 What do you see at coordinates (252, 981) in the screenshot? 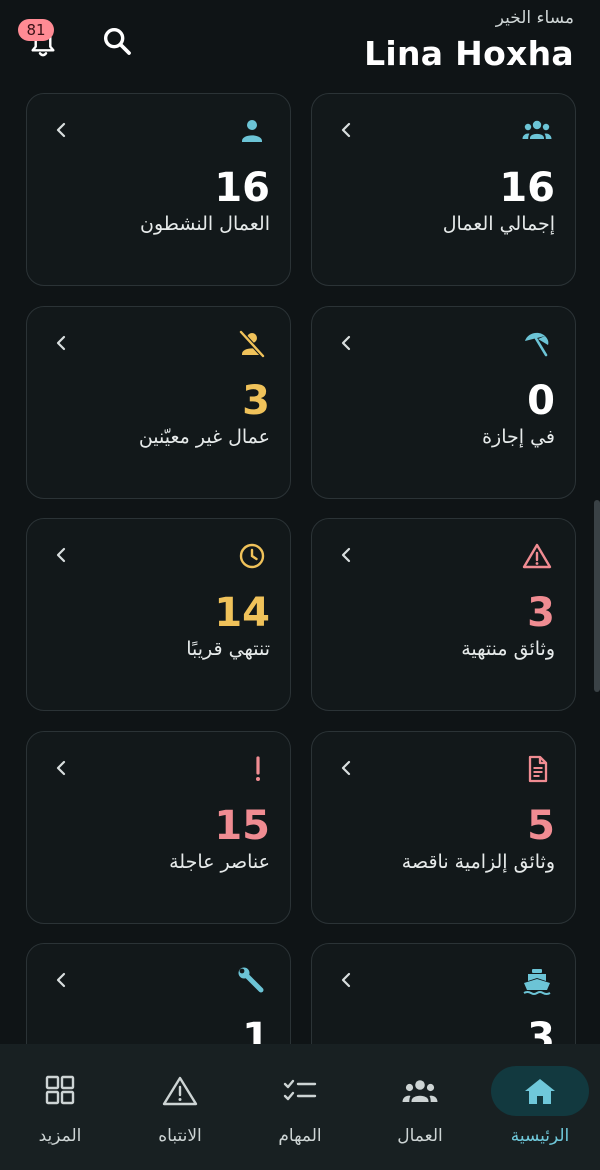
I see `wrench-icon` at bounding box center [252, 981].